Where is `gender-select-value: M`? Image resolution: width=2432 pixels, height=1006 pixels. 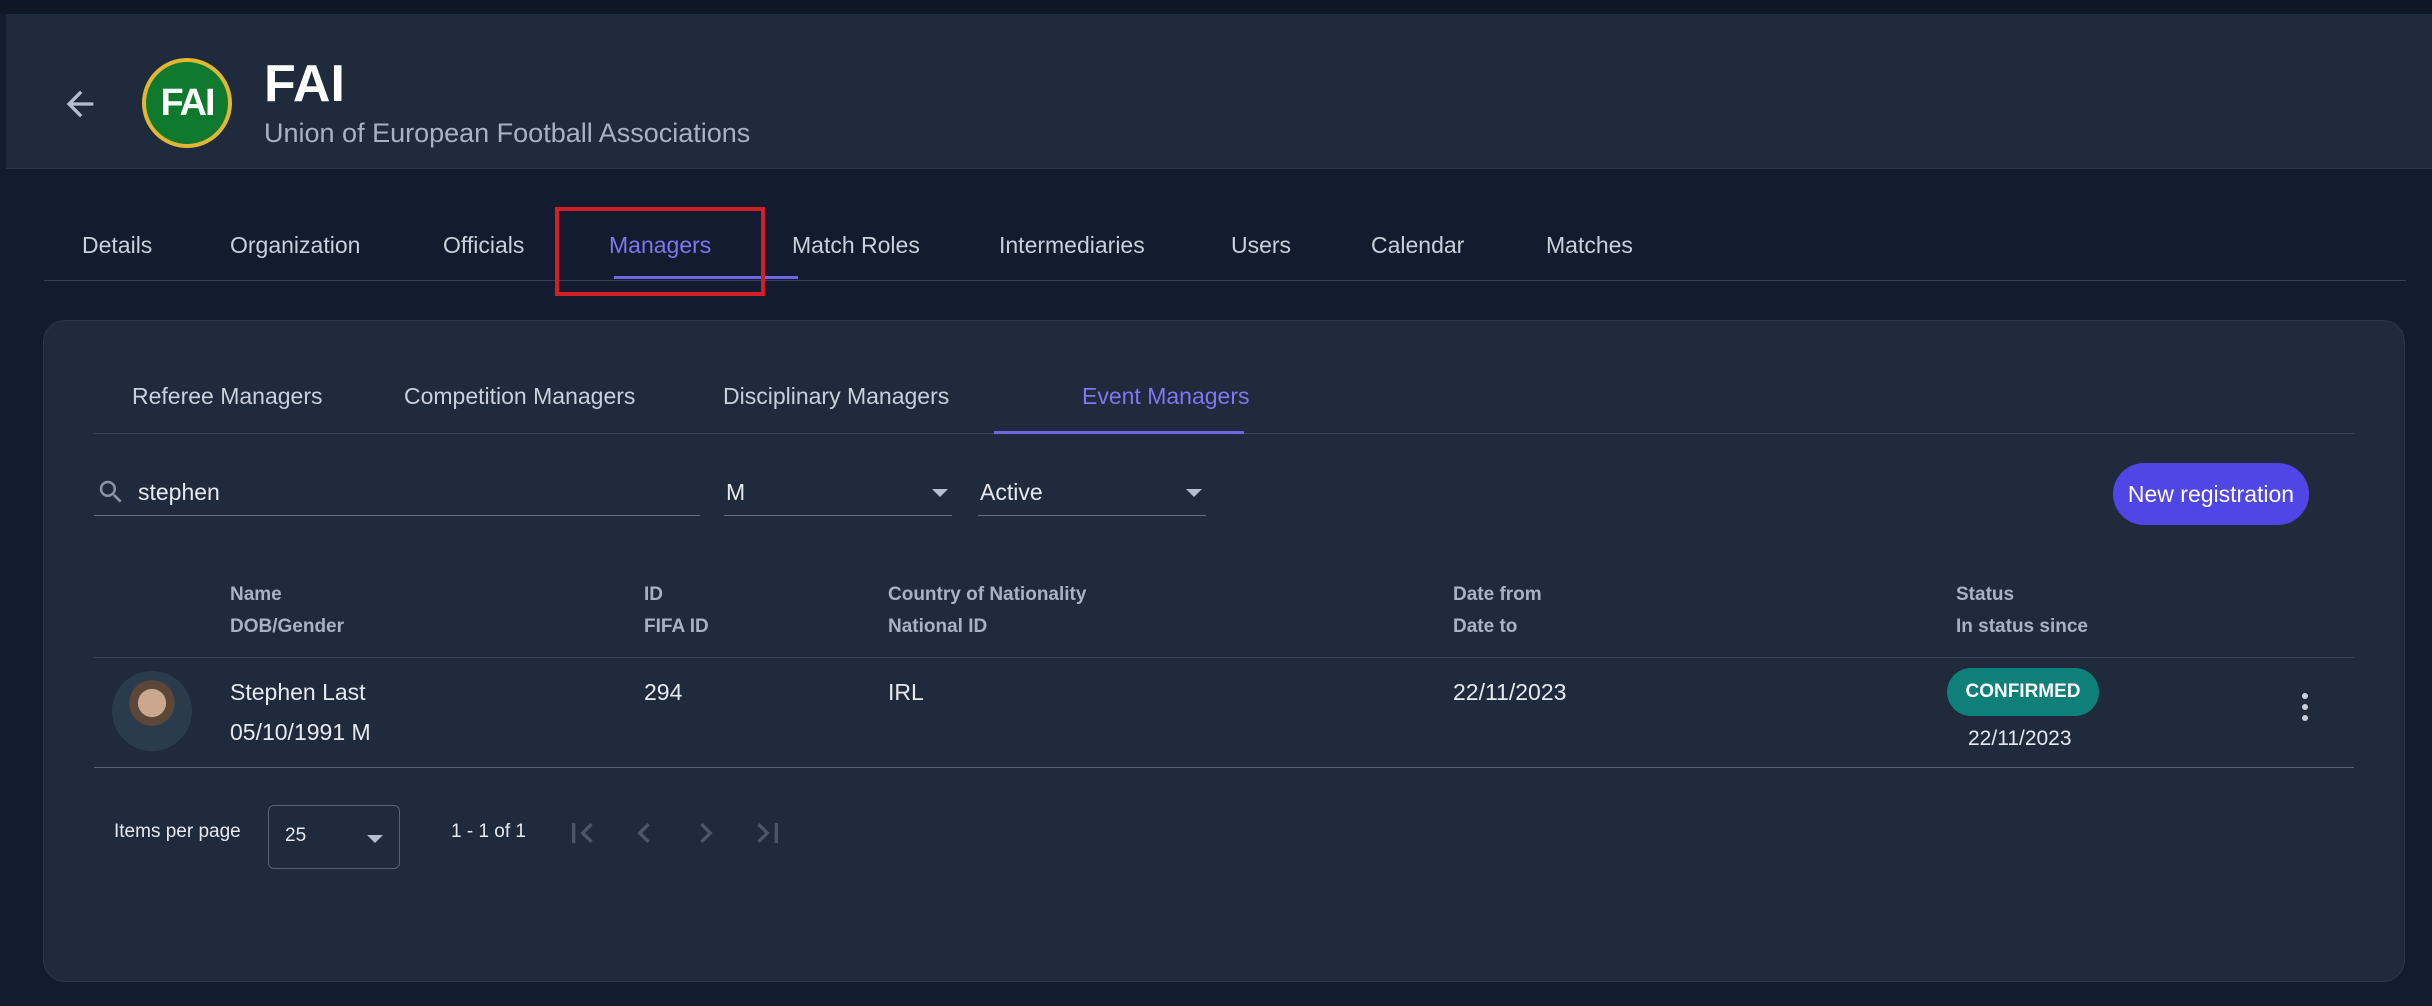 gender-select-value: M is located at coordinates (736, 492).